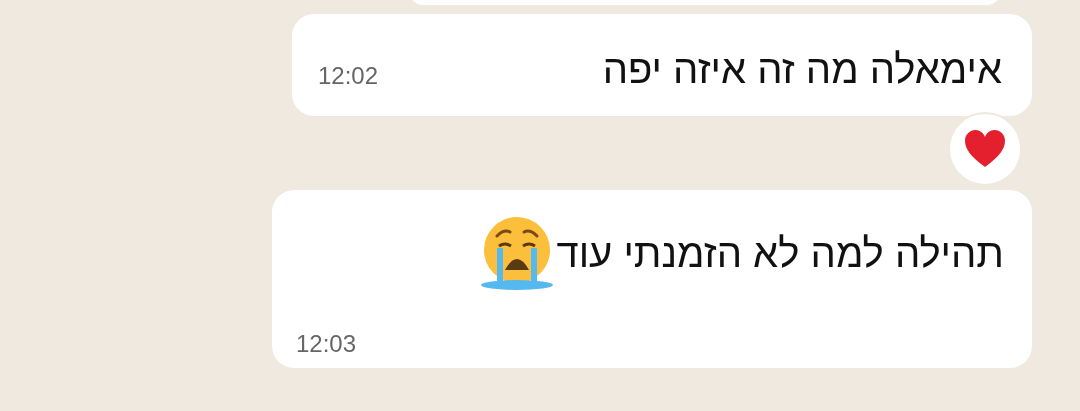 The width and height of the screenshot is (1080, 411). I want to click on message-text: תהילה למה לא הזמנתי עוד, so click(780, 253).